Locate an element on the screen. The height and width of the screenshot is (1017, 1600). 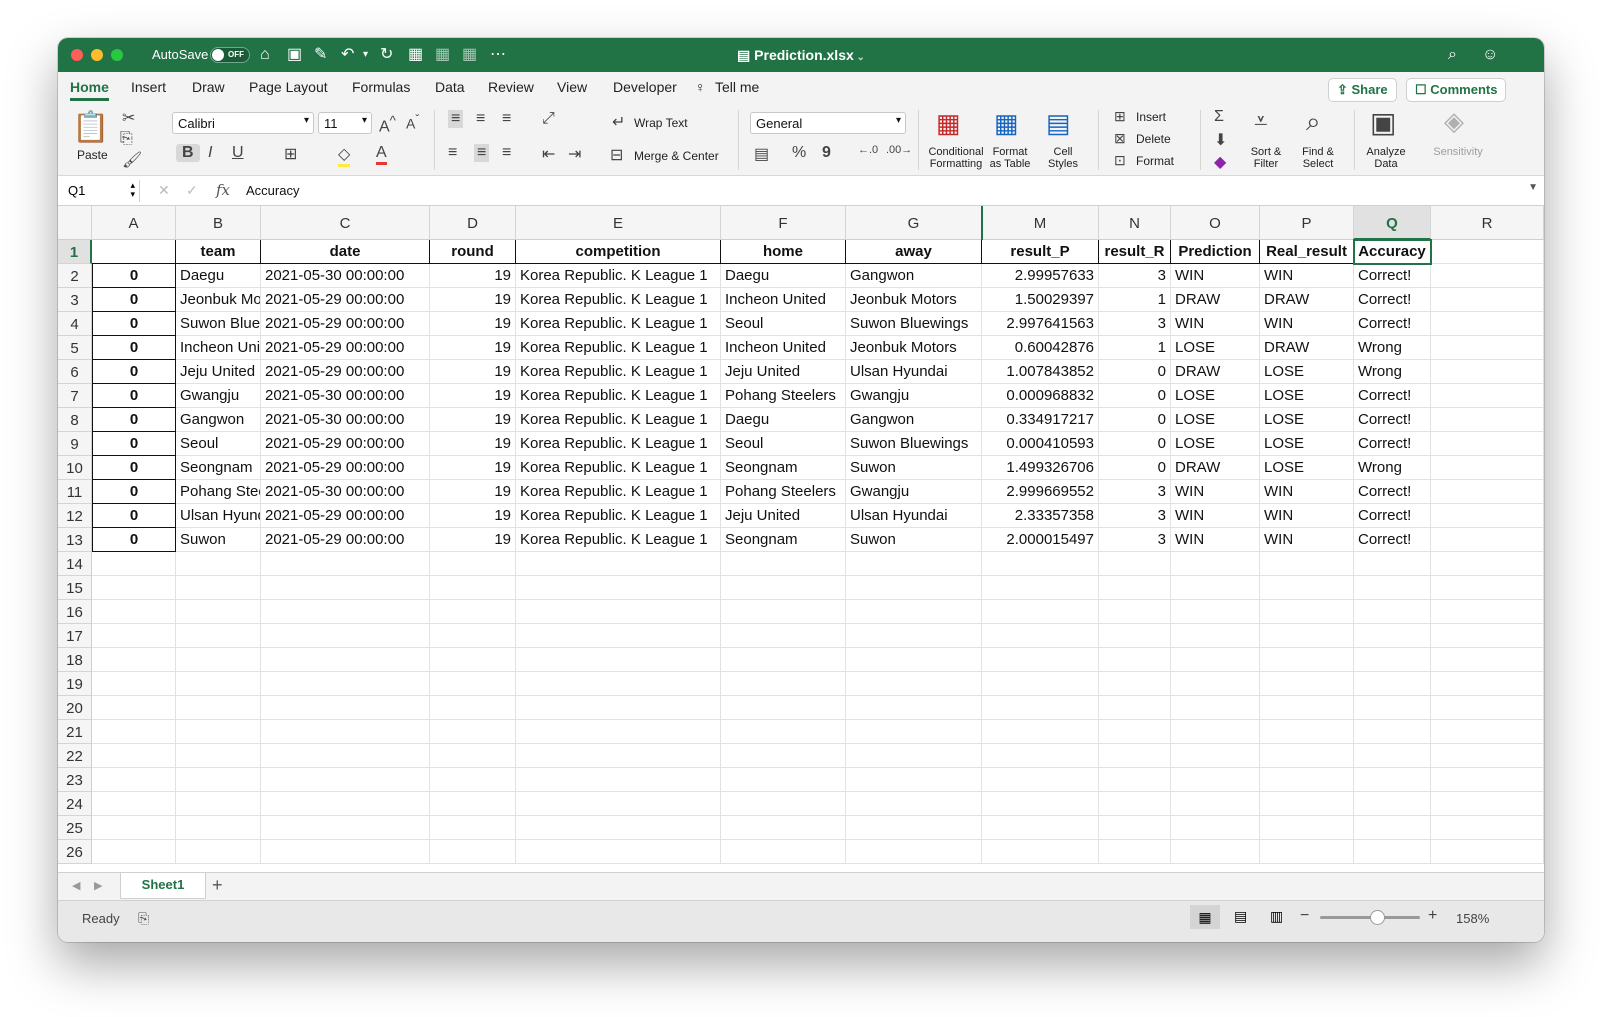
find-select-label: Find & Select is located at coordinates (1318, 158).